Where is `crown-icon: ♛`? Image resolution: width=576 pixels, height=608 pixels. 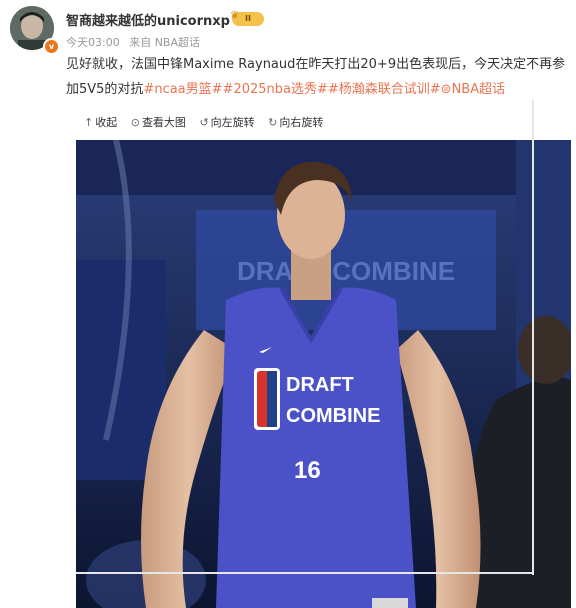 crown-icon: ♛ is located at coordinates (234, 15).